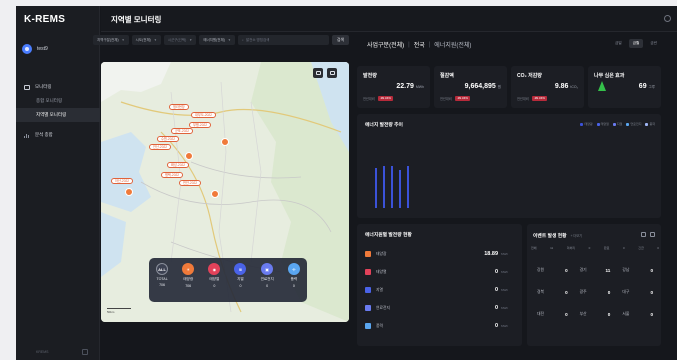 The image size is (677, 360). I want to click on stat-savings: 절감액 9,664,895 원 전년대비 -99.34%, so click(470, 87).